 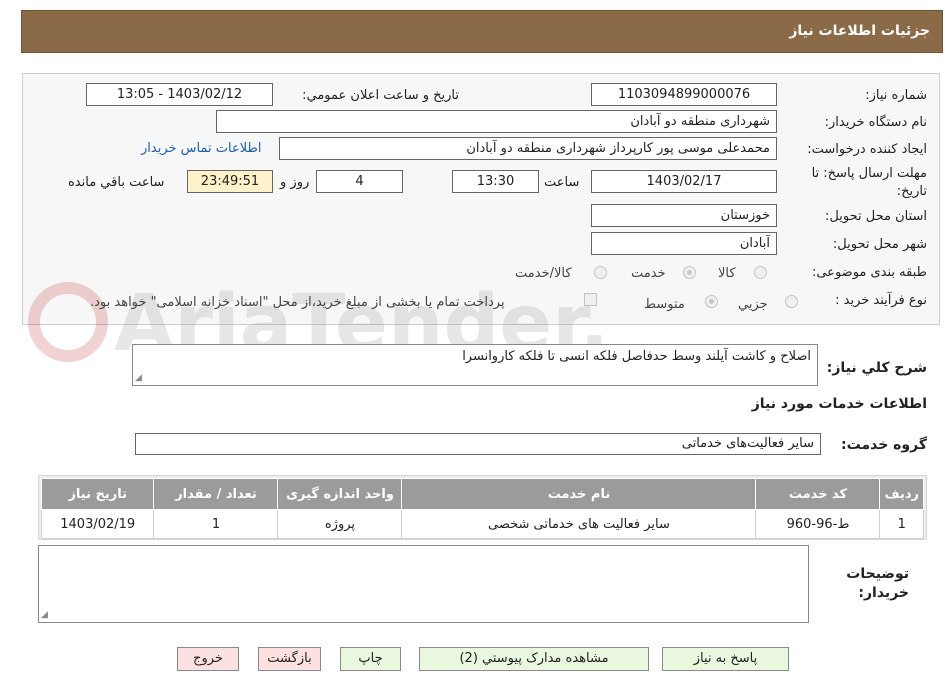 I want to click on province-label: استان محل تحويل:, so click(x=876, y=216).